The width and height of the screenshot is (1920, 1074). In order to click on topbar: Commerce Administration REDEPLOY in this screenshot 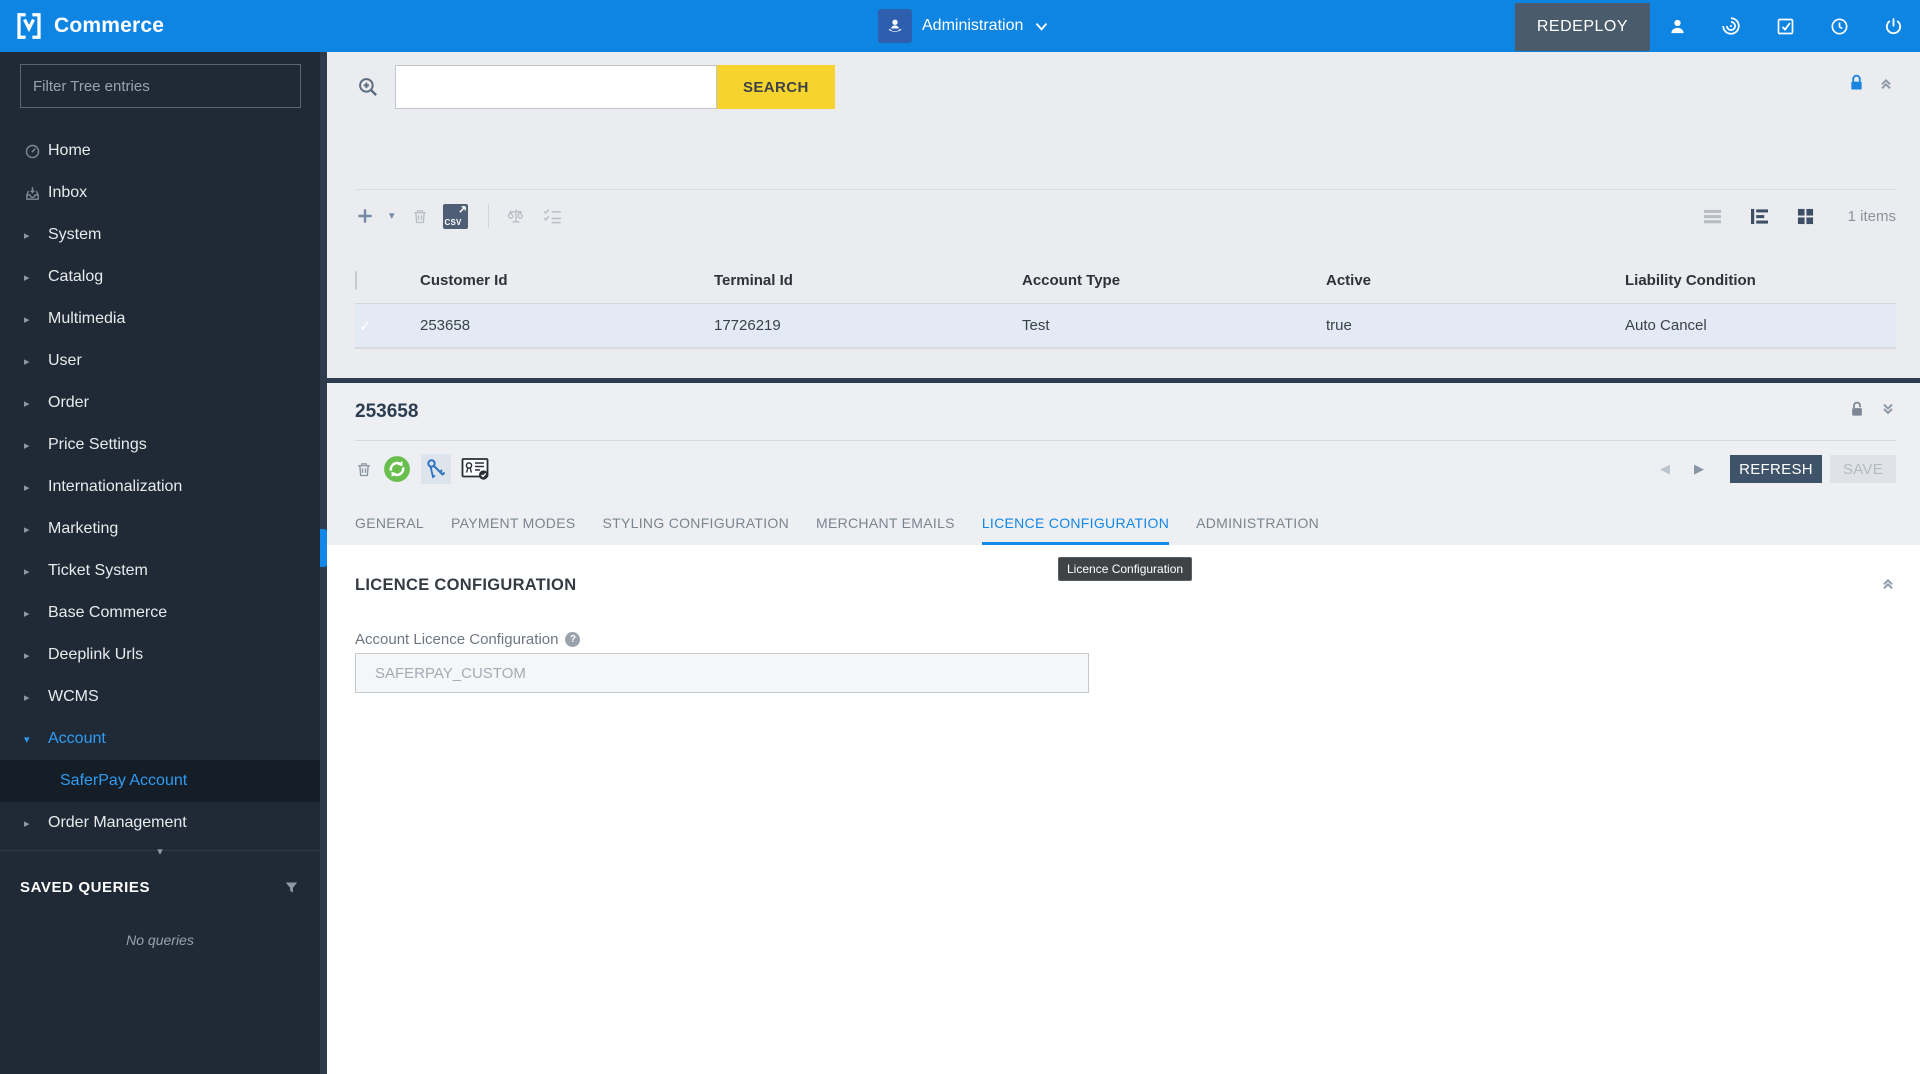, I will do `click(960, 26)`.